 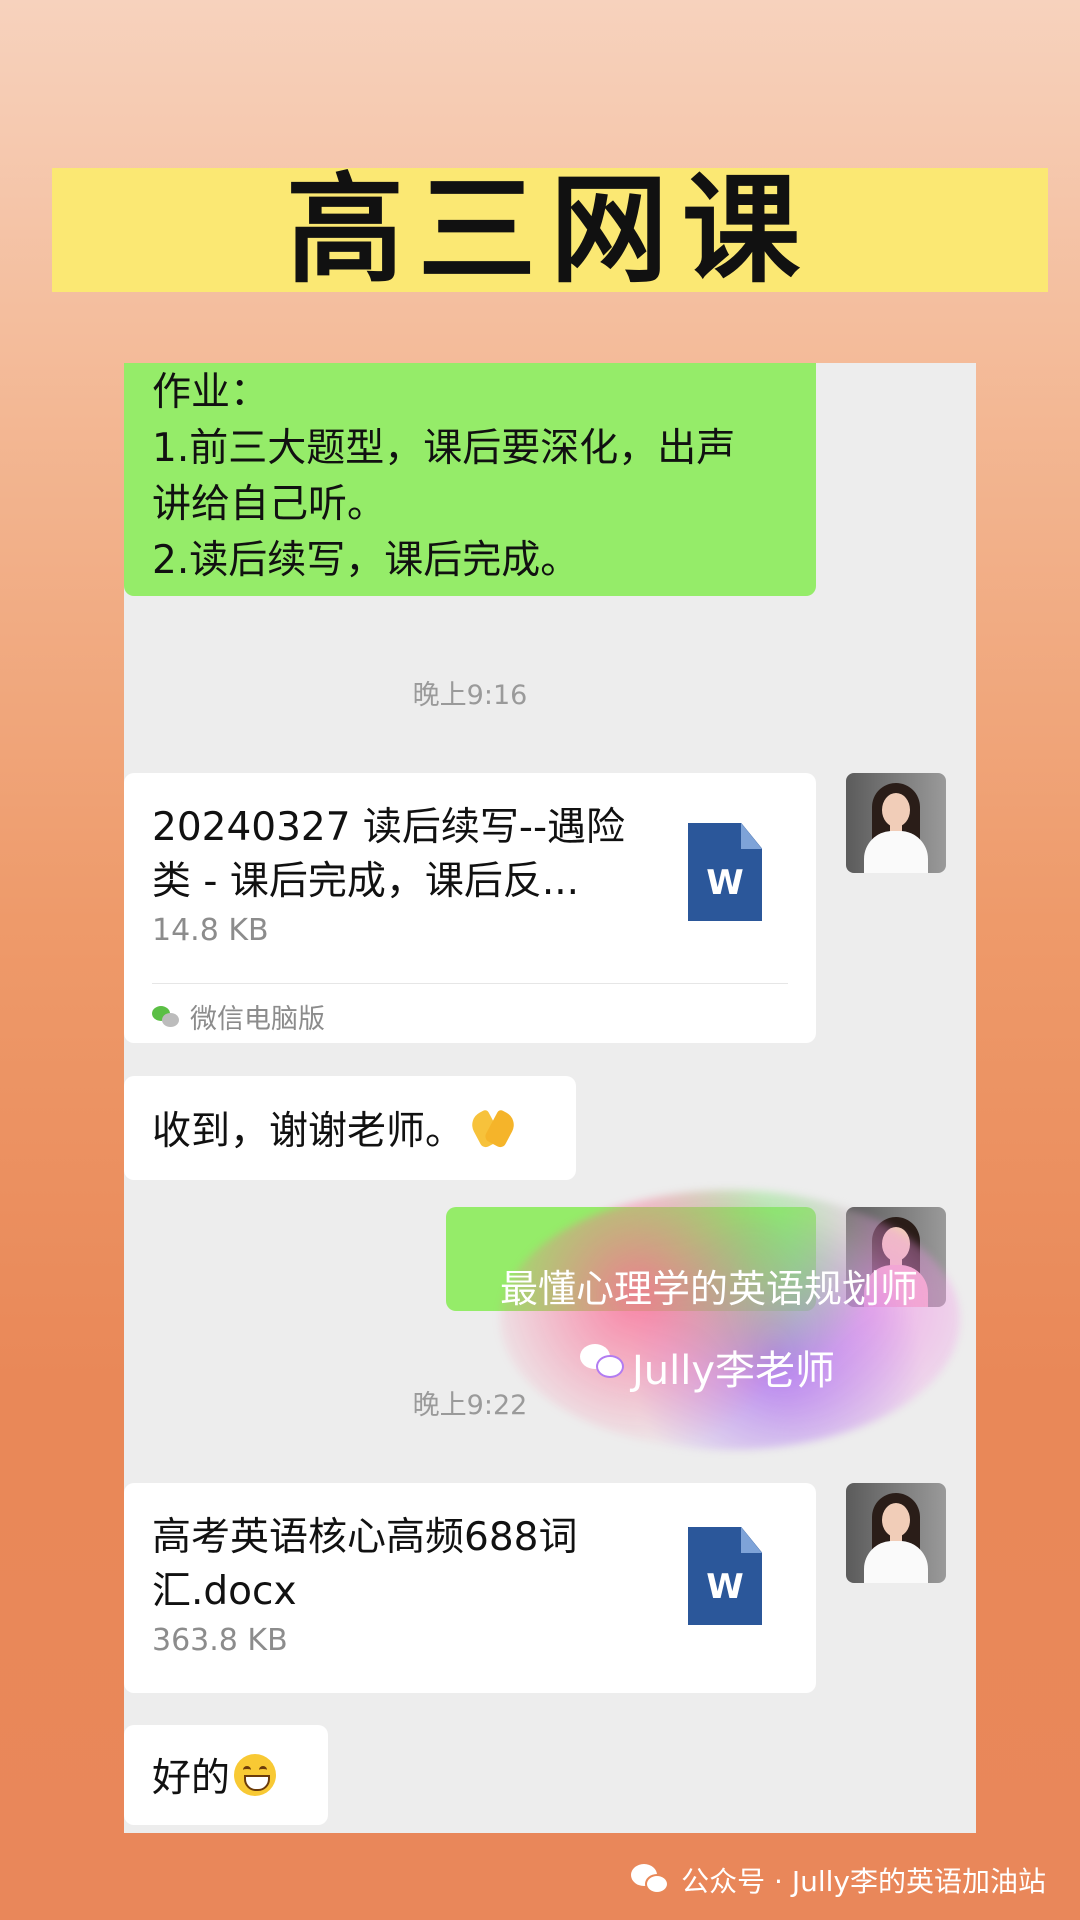 What do you see at coordinates (210, 930) in the screenshot?
I see `file-size: 14.8 KB` at bounding box center [210, 930].